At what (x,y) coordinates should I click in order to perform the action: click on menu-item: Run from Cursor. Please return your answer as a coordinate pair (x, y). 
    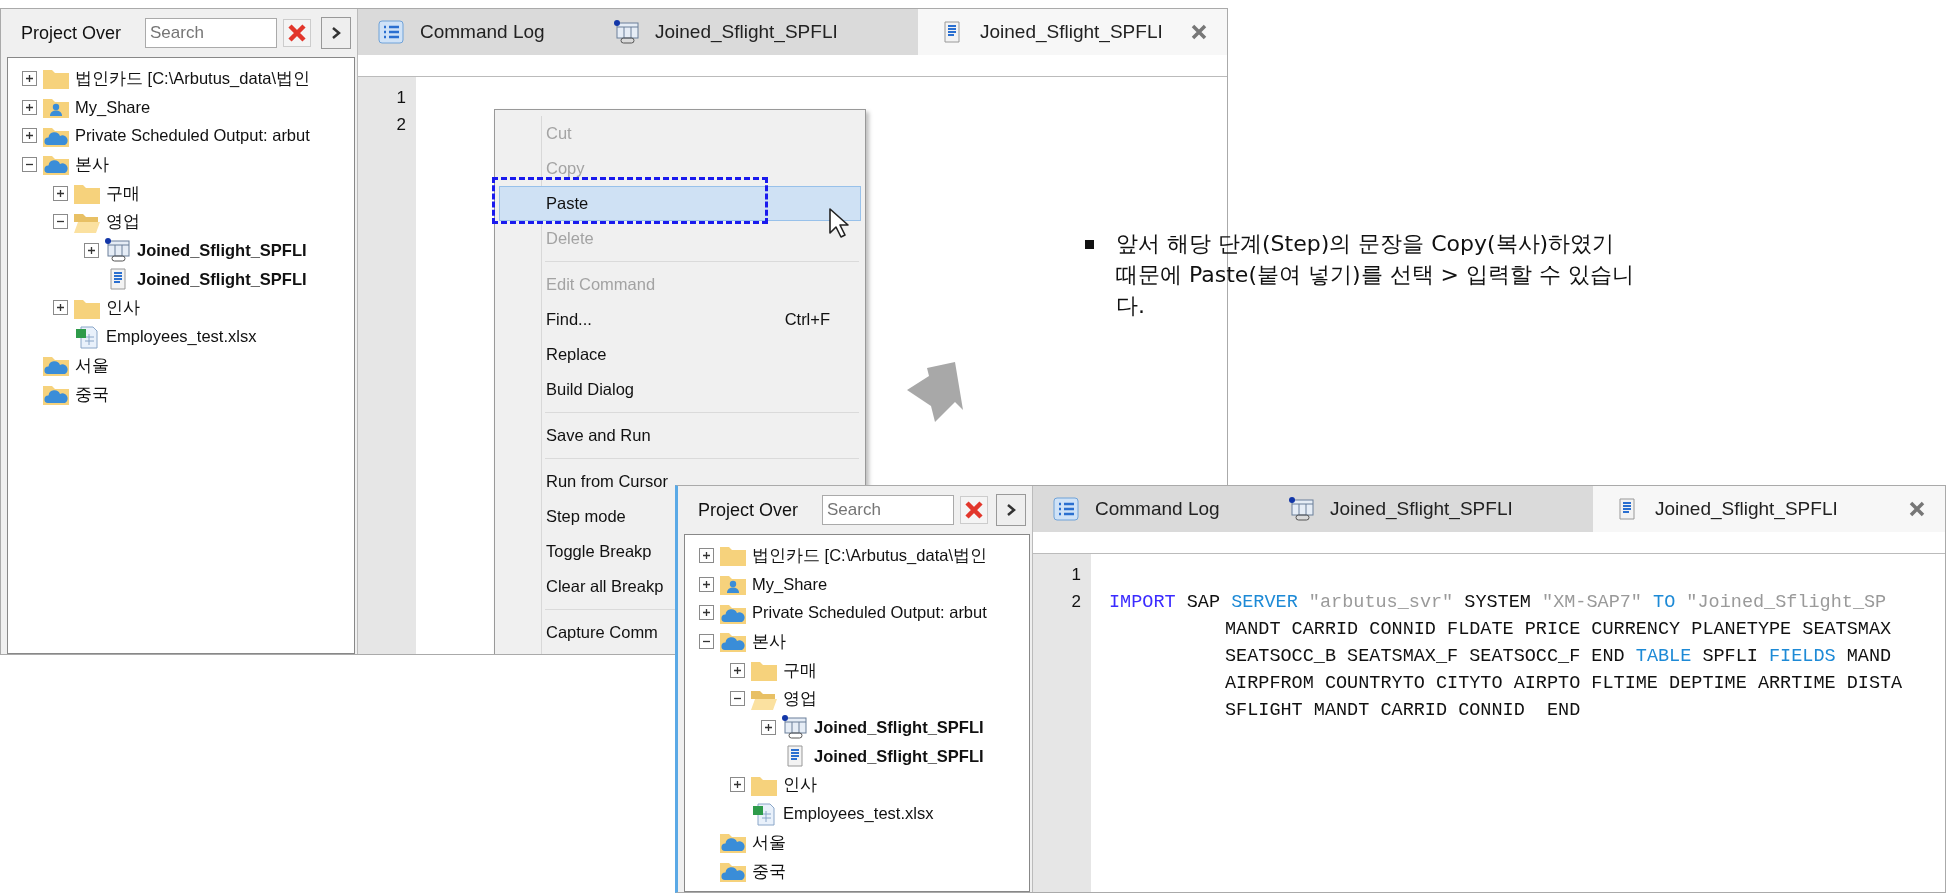
    Looking at the image, I should click on (585, 481).